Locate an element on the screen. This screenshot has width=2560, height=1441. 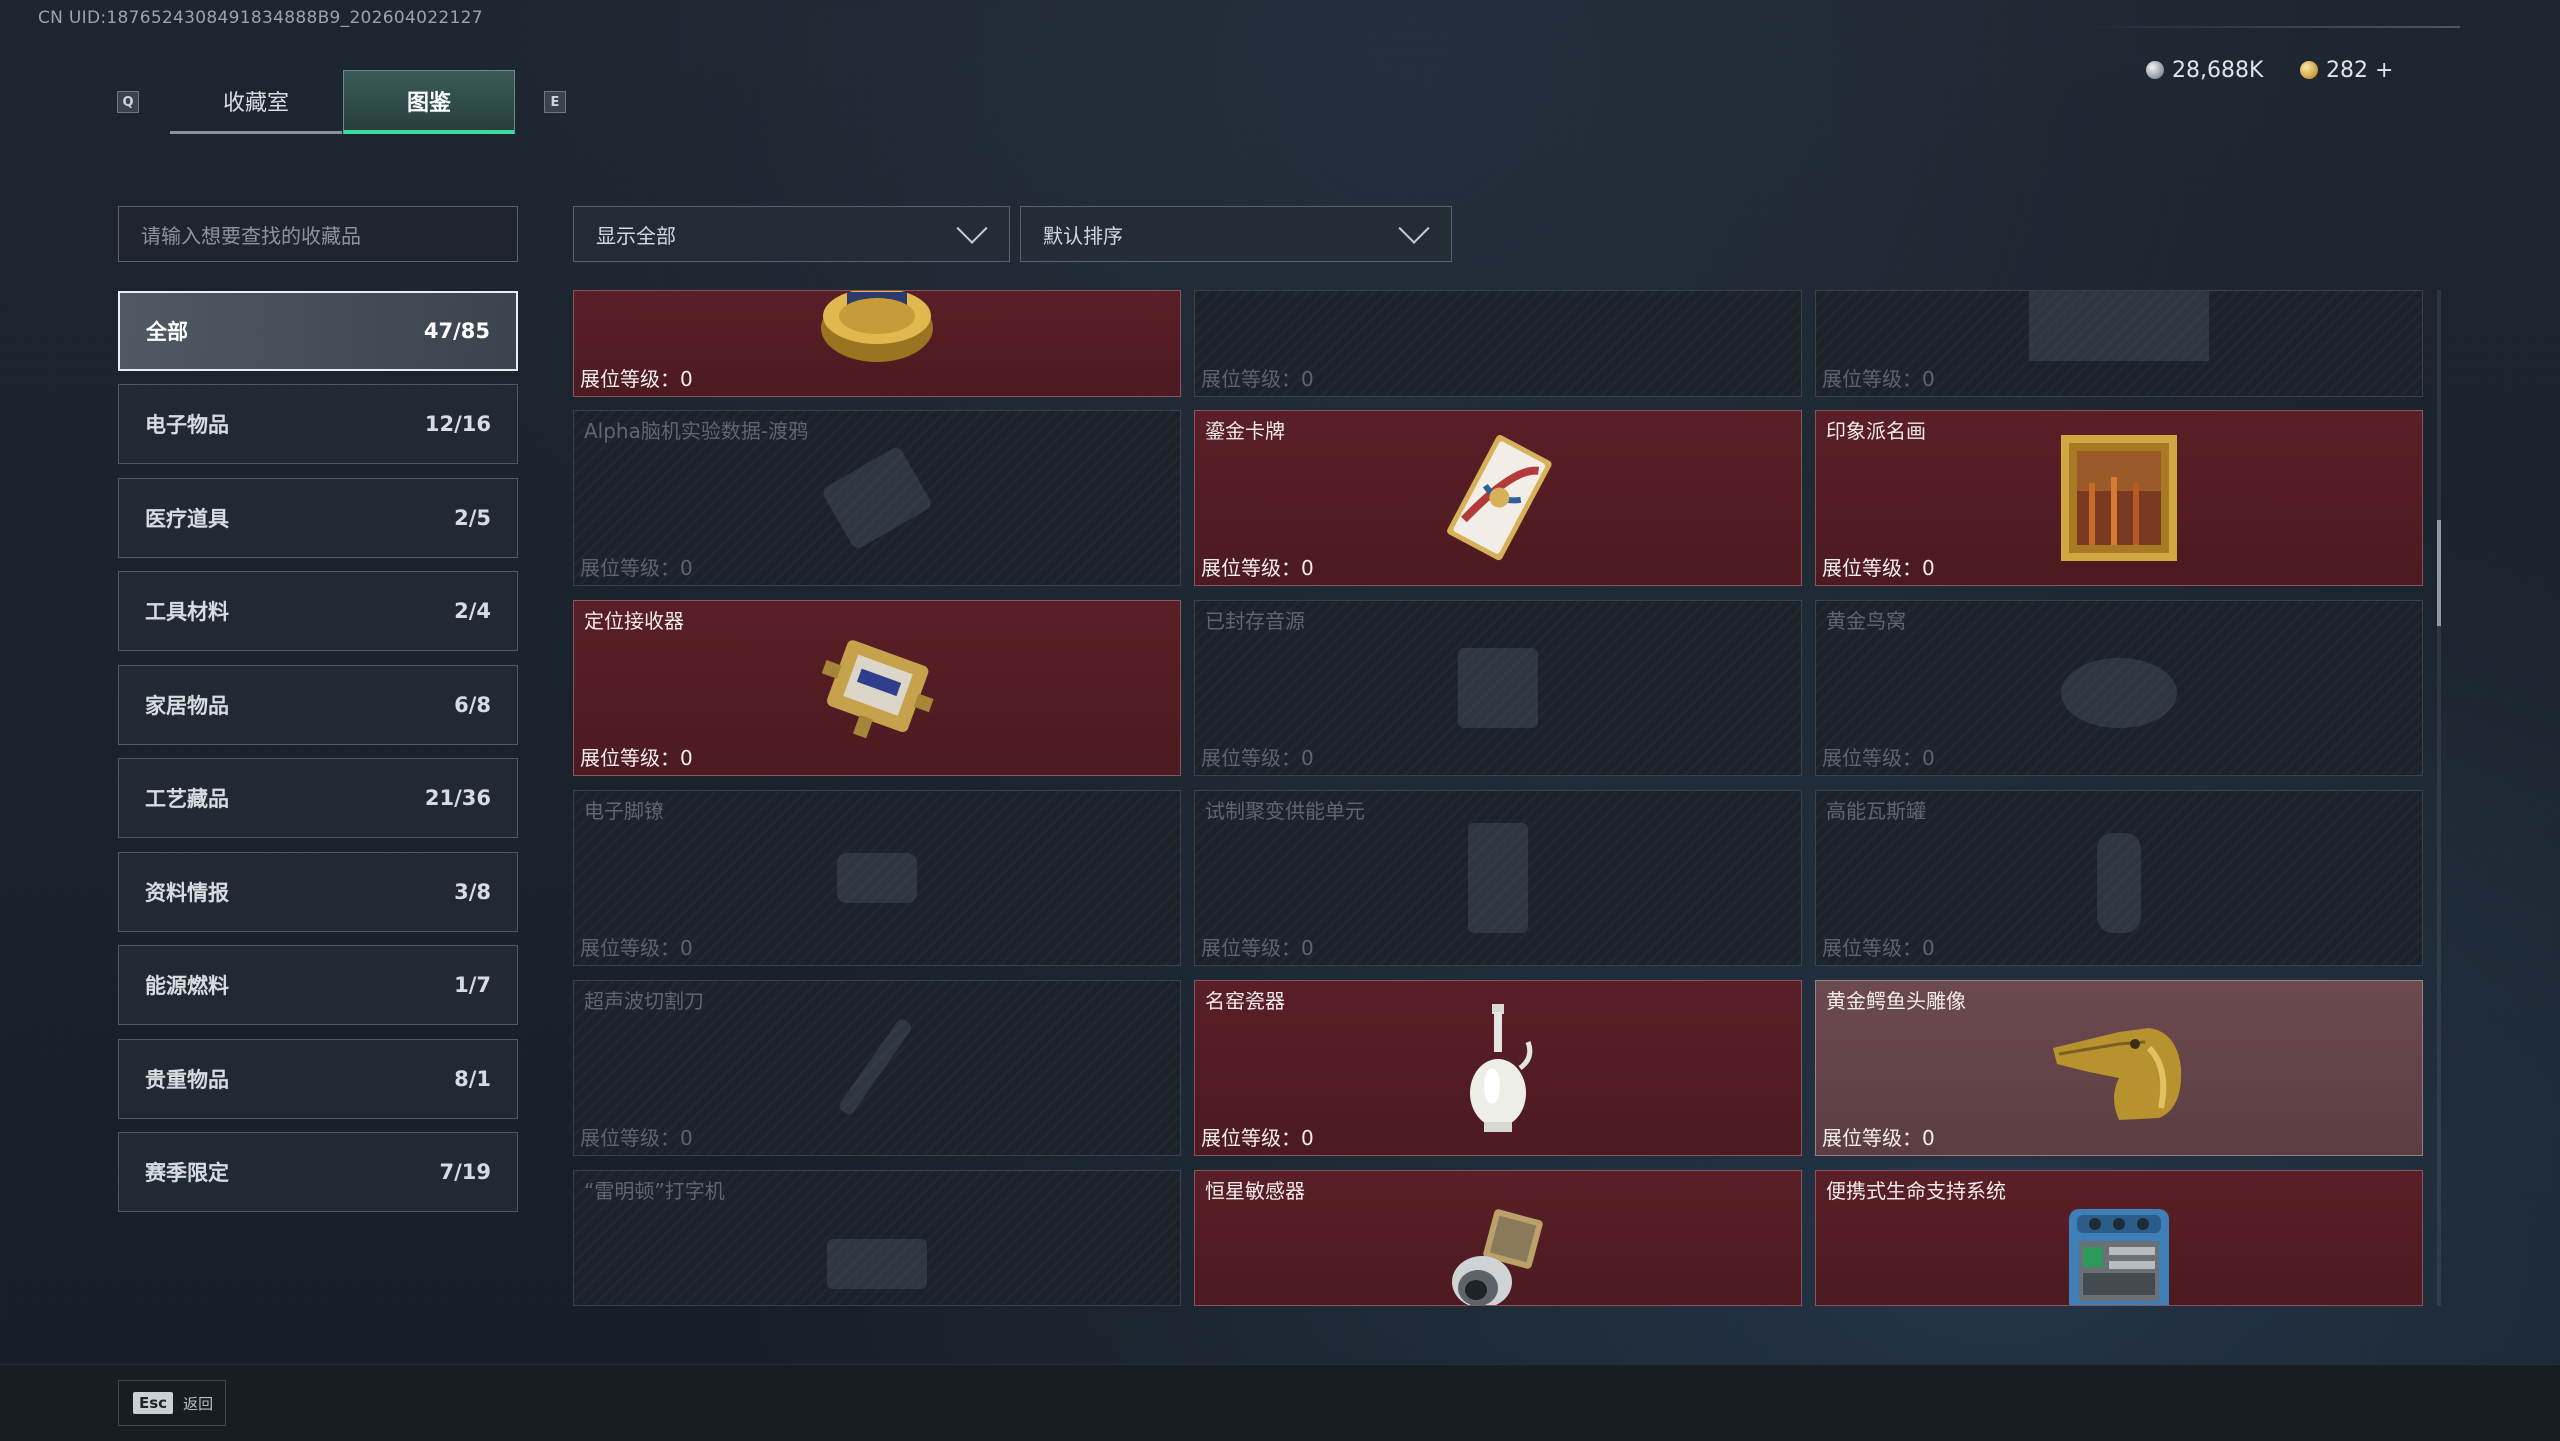
item-card: 试制聚变供能单元 展位等级：0 is located at coordinates (1498, 878).